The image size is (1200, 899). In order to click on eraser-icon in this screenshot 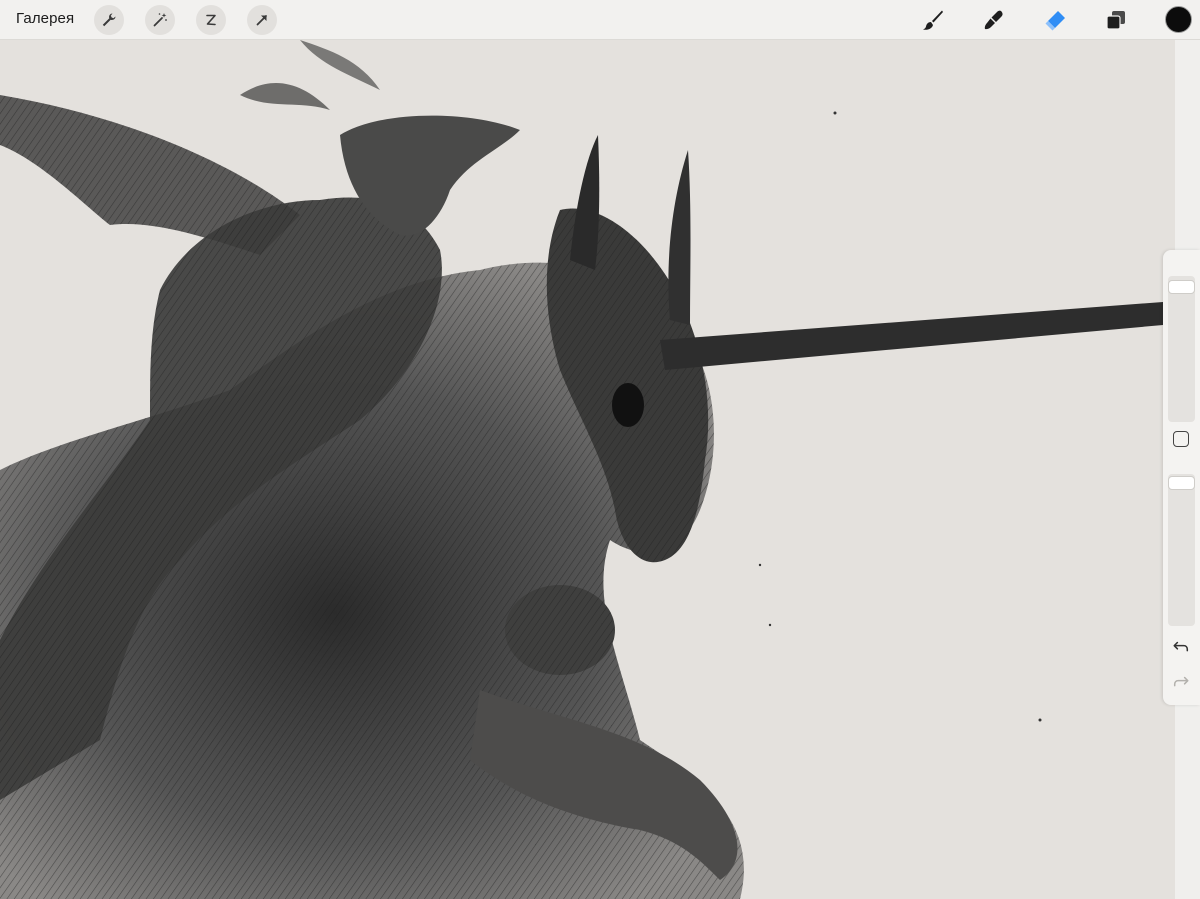, I will do `click(1055, 21)`.